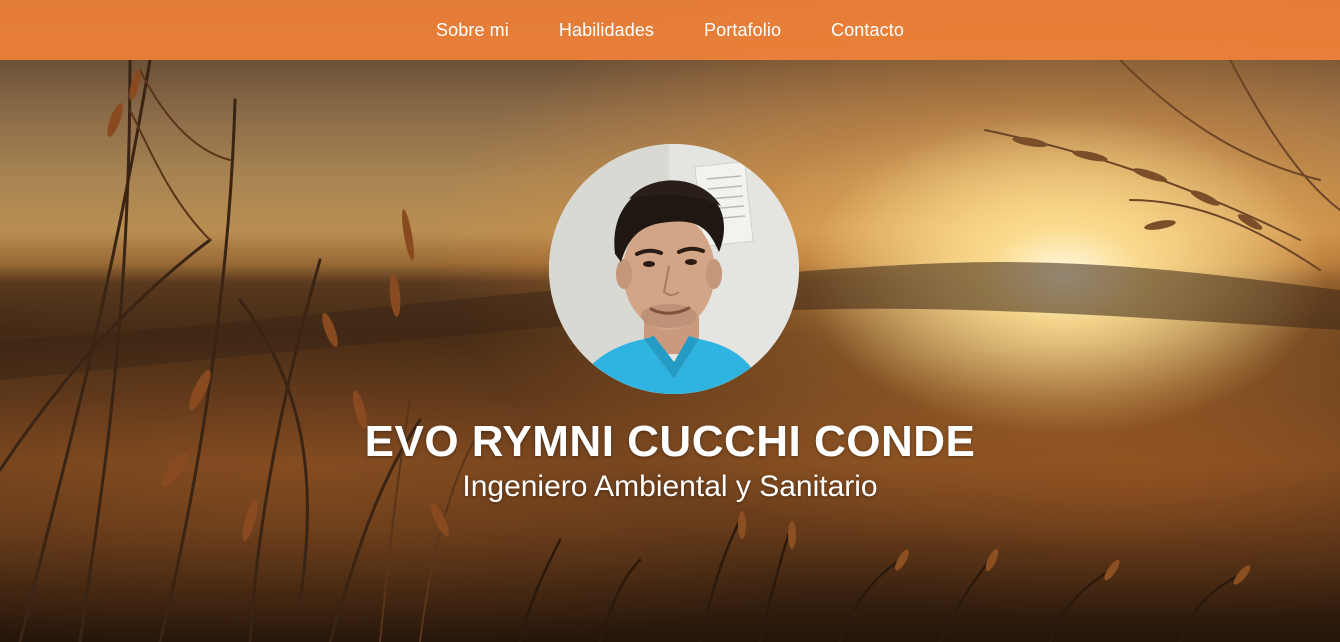 The image size is (1340, 642). I want to click on hero-subtitle: Ingeniero Ambiental y Sanitario, so click(670, 486).